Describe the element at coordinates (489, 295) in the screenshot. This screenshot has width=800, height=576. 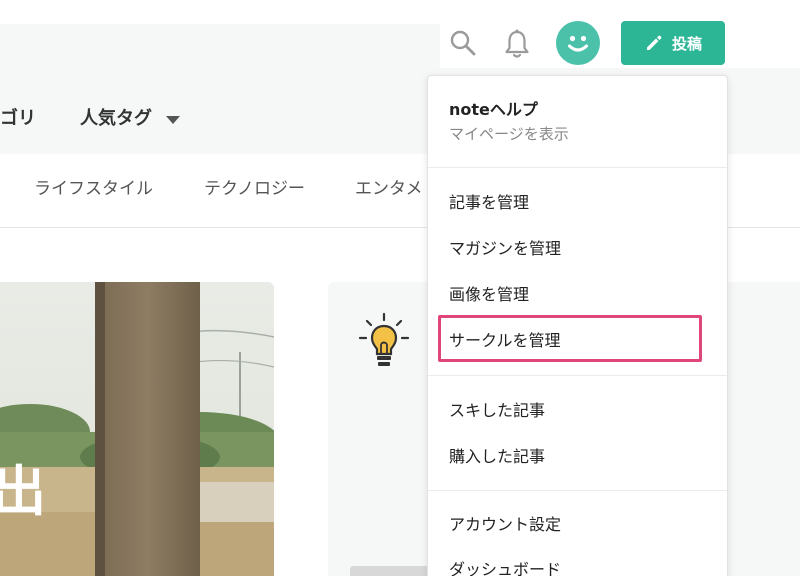
I see `menu-item-manage-images: 画像を管理` at that location.